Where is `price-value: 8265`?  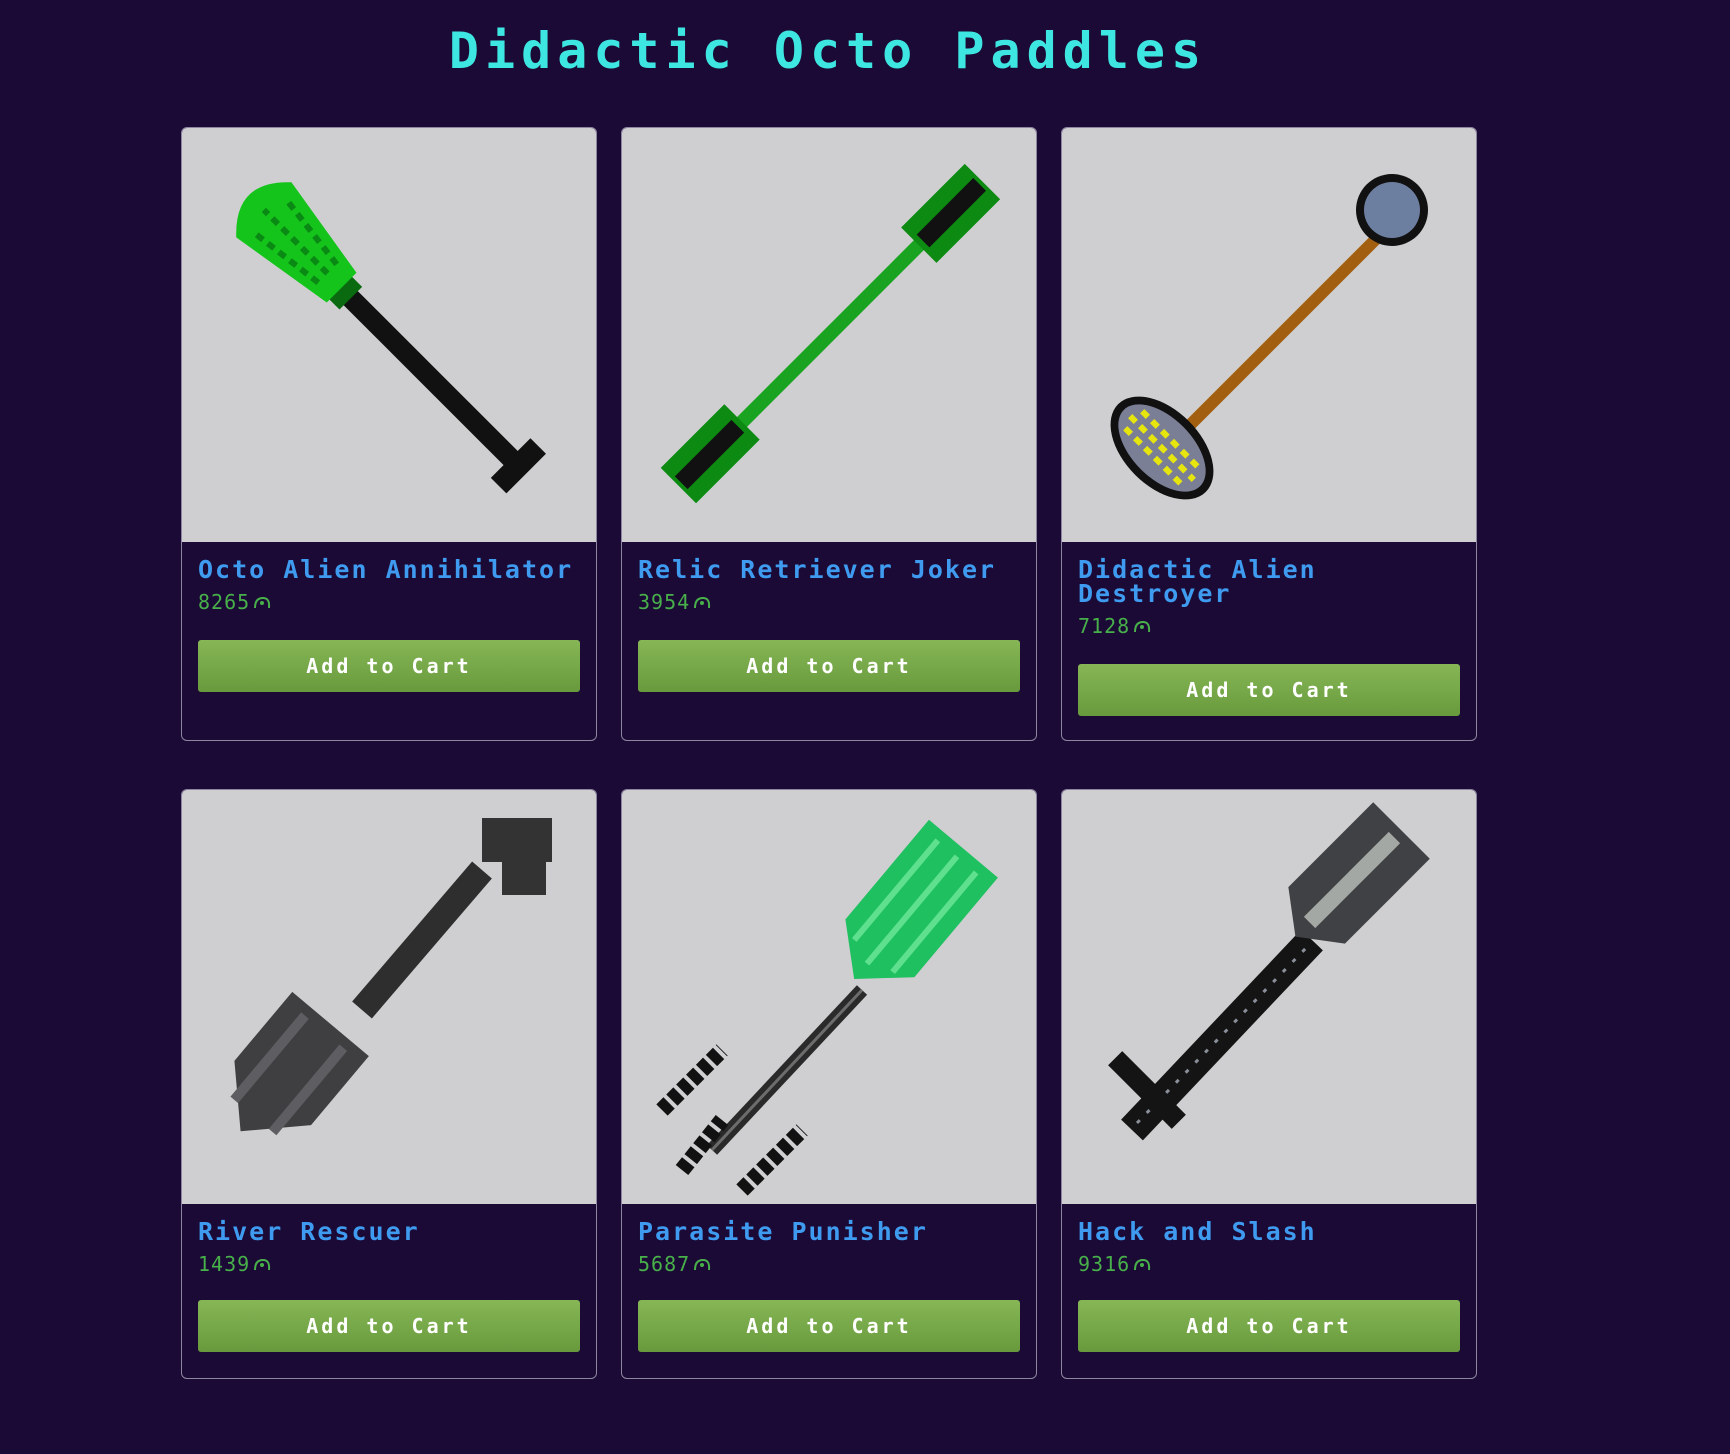 price-value: 8265 is located at coordinates (224, 602).